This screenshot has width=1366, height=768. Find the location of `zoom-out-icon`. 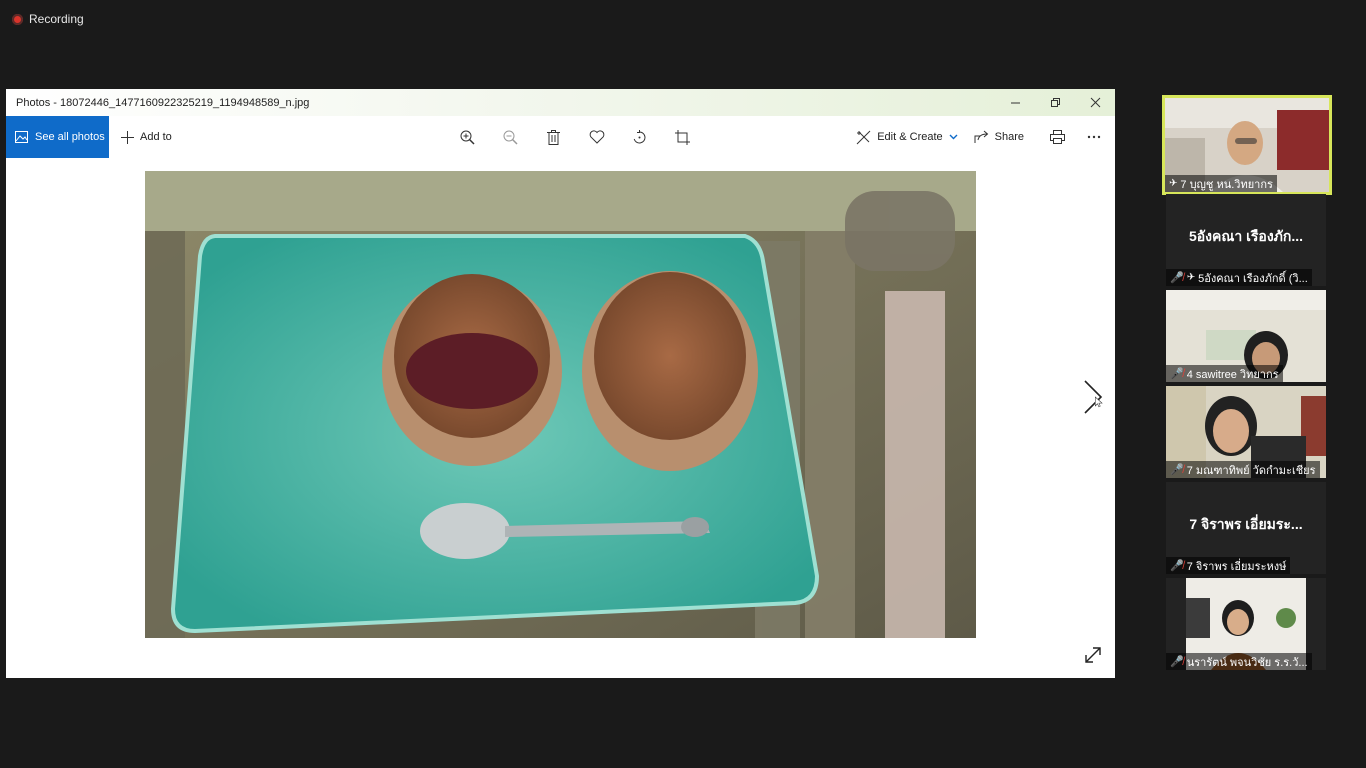

zoom-out-icon is located at coordinates (510, 137).